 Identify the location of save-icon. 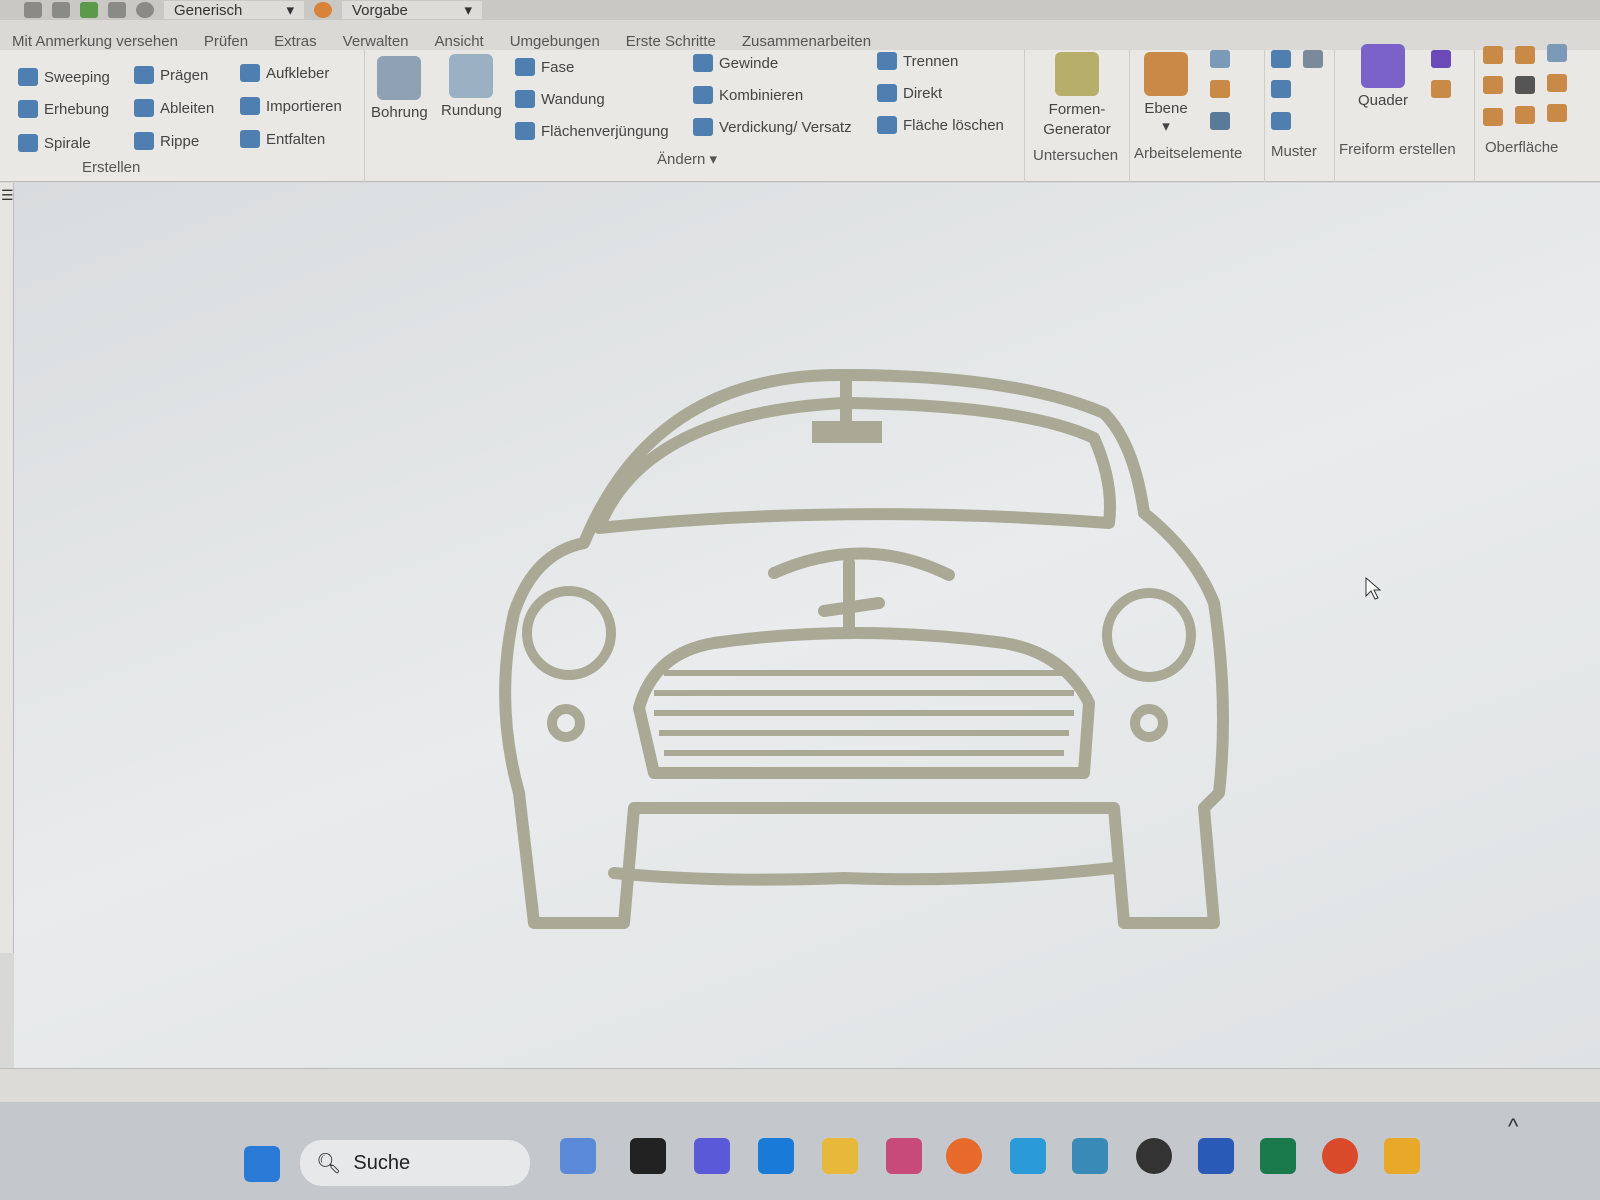
(89, 10).